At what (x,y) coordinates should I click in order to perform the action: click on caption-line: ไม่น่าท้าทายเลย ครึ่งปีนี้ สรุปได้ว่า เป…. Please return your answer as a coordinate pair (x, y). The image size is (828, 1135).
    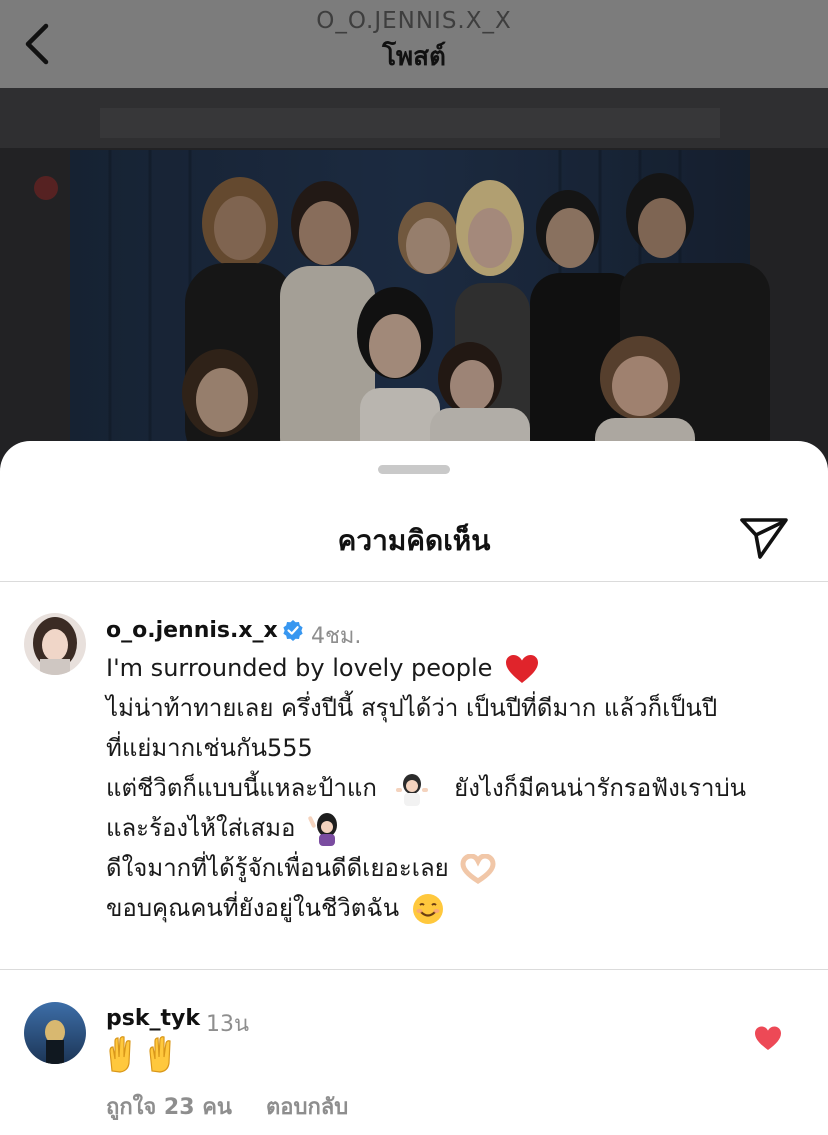
    Looking at the image, I should click on (412, 708).